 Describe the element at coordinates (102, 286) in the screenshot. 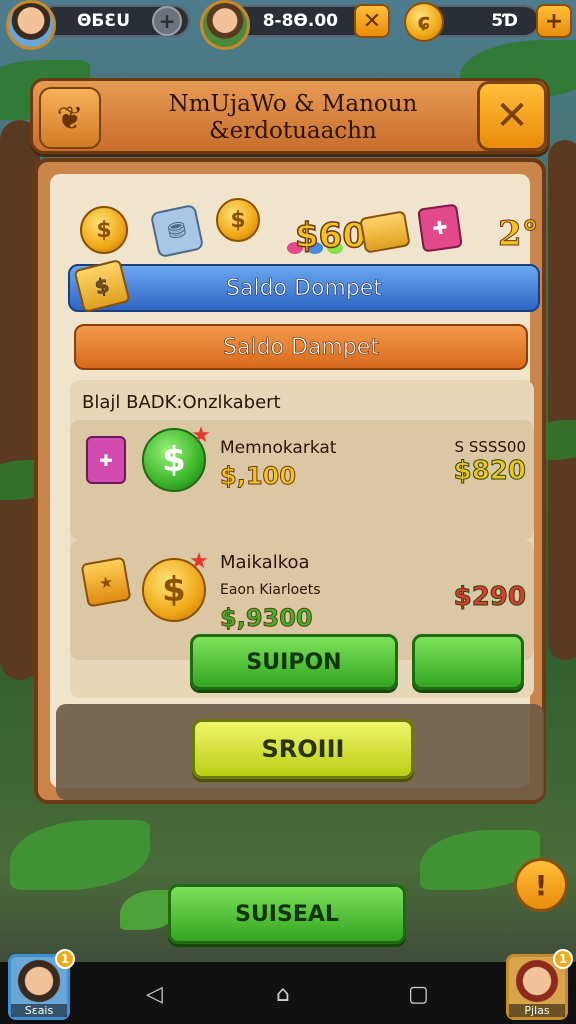

I see `wallet-icon: $` at that location.